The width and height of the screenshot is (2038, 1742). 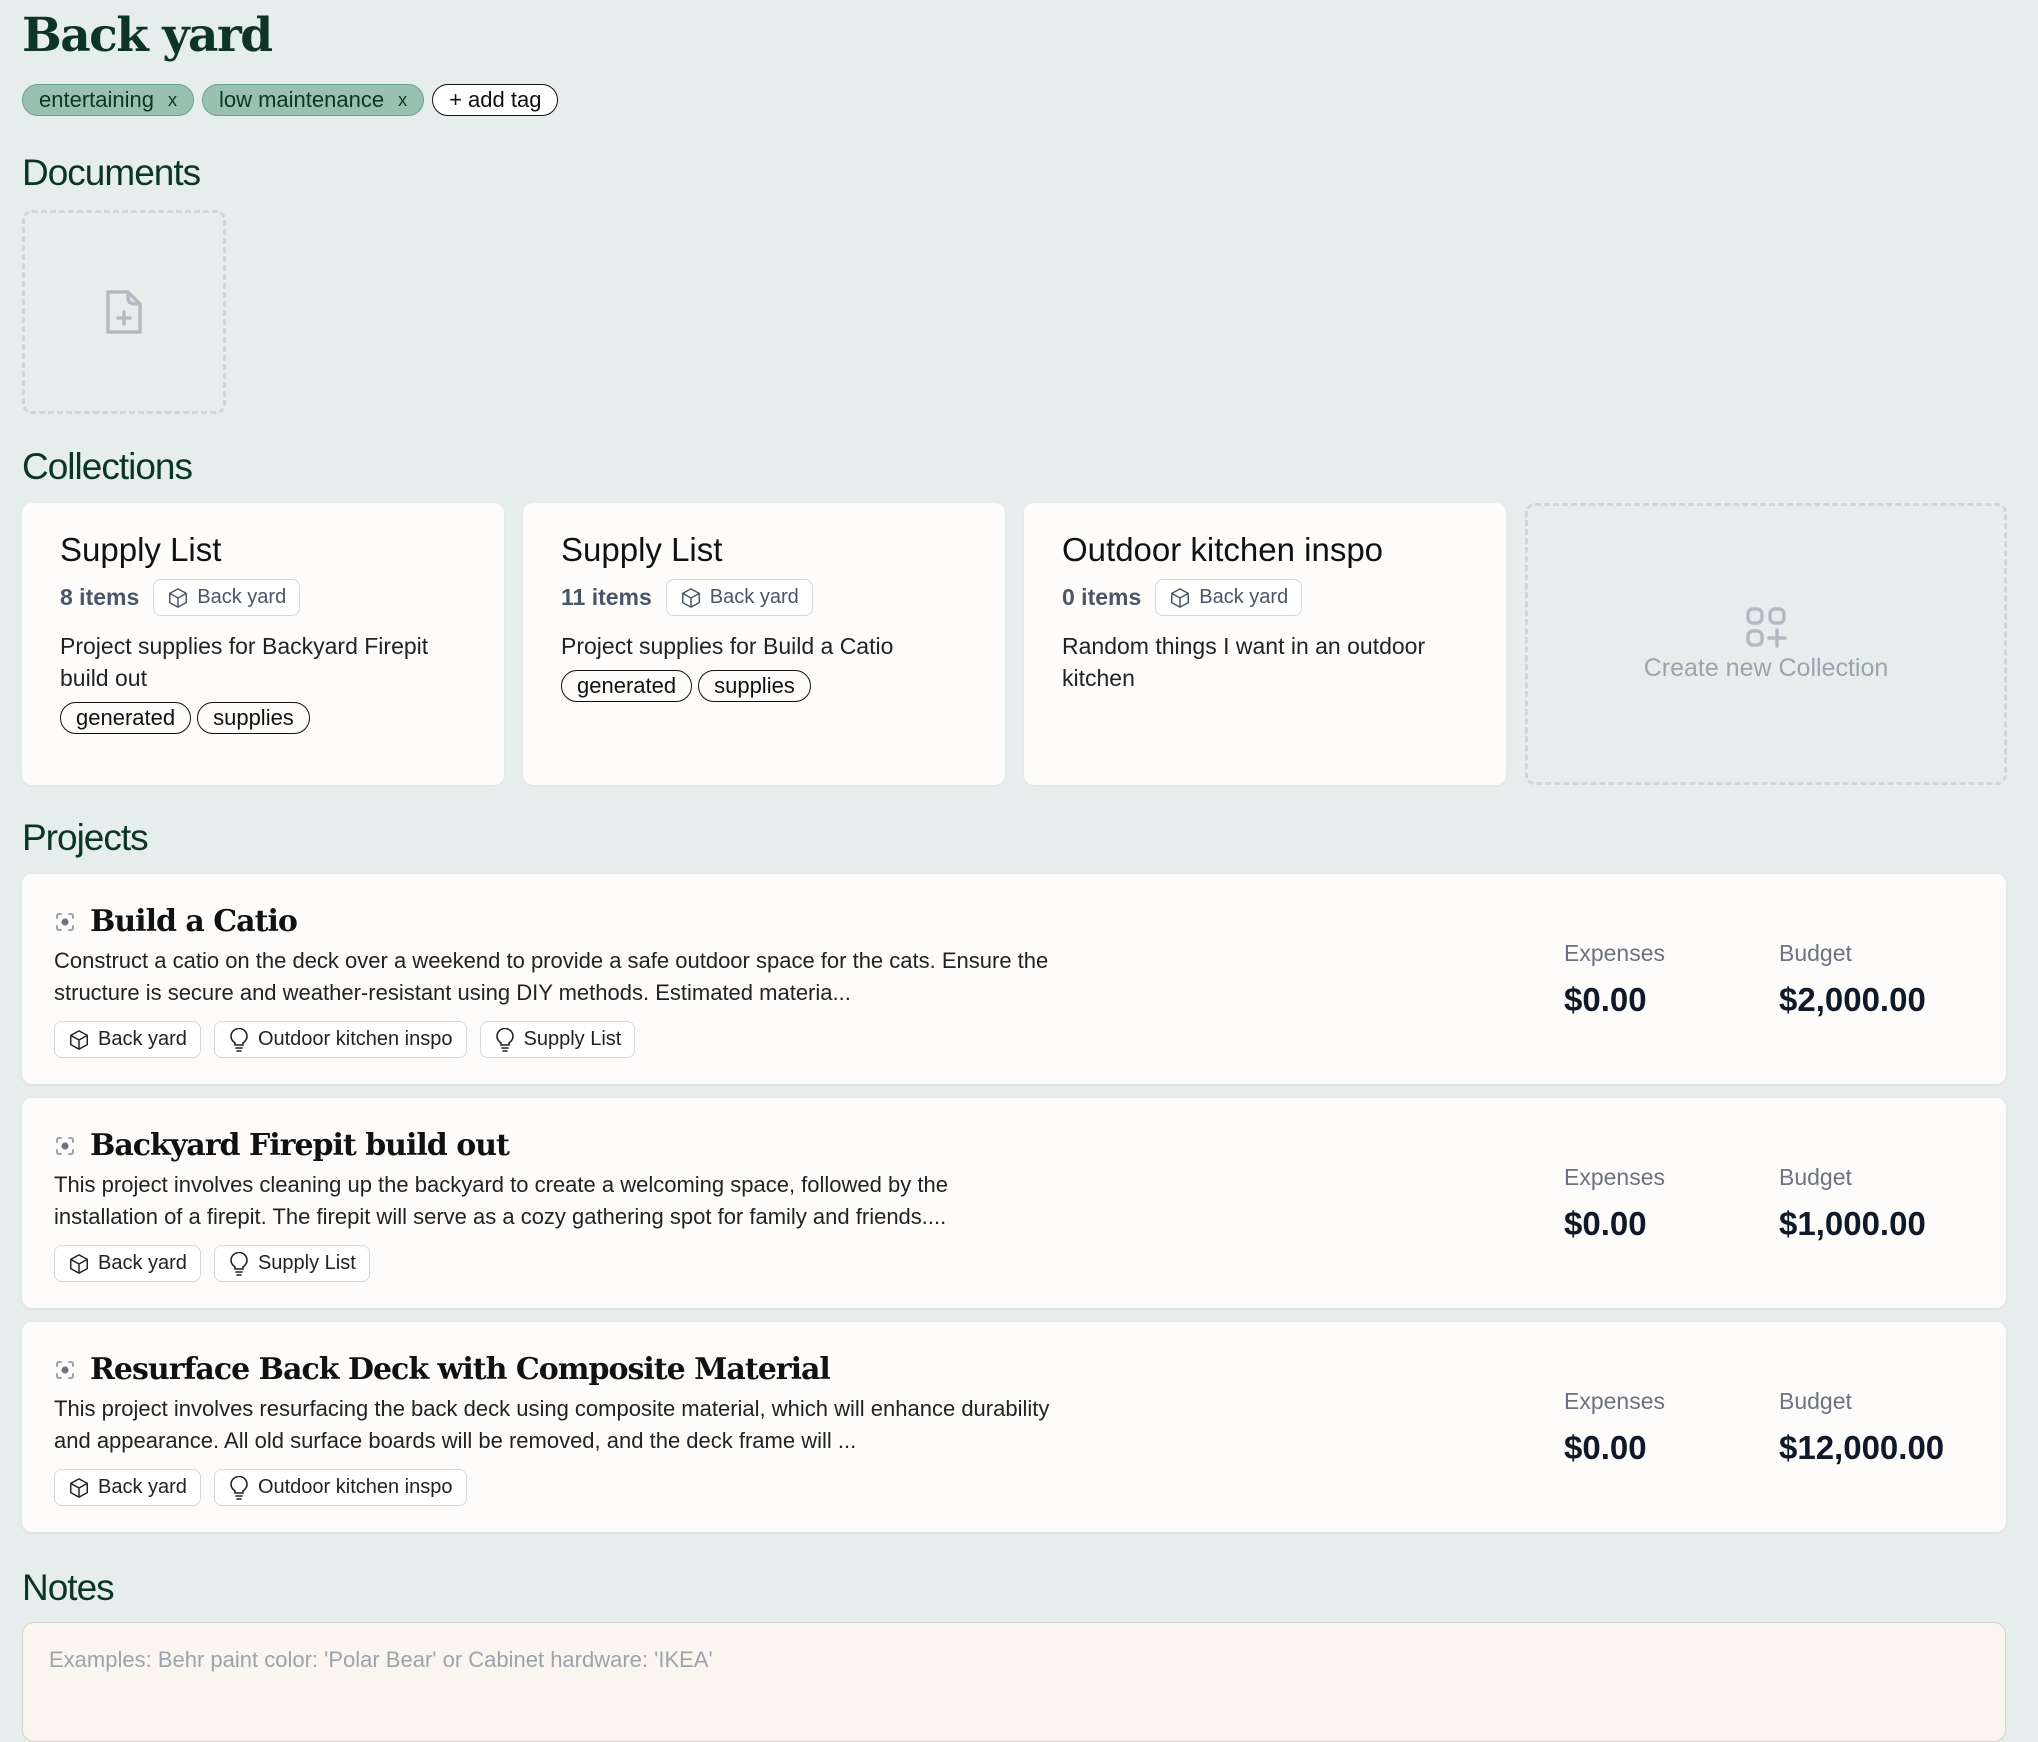 I want to click on item-count: 8 items, so click(x=100, y=597).